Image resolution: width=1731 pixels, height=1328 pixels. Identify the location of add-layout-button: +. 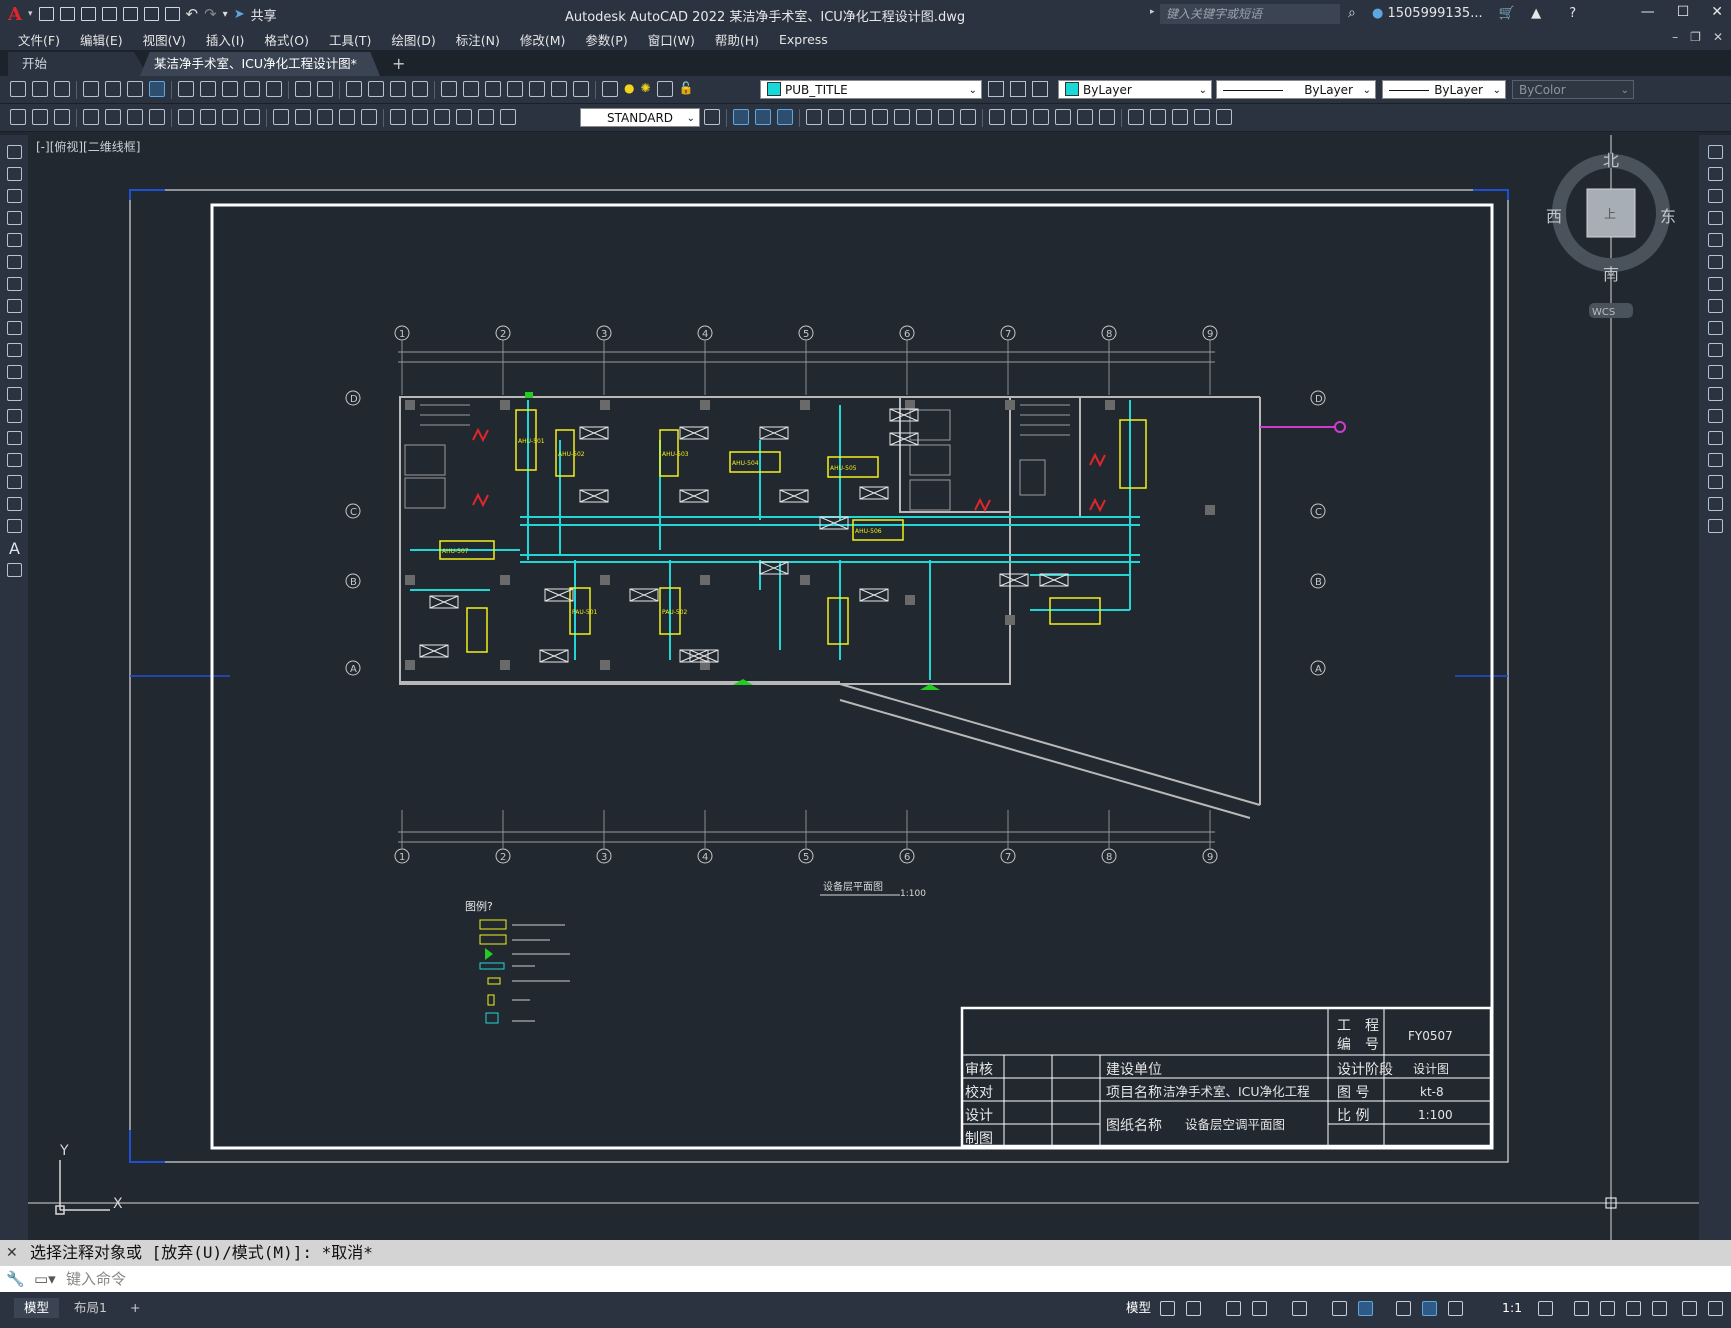
(135, 1308).